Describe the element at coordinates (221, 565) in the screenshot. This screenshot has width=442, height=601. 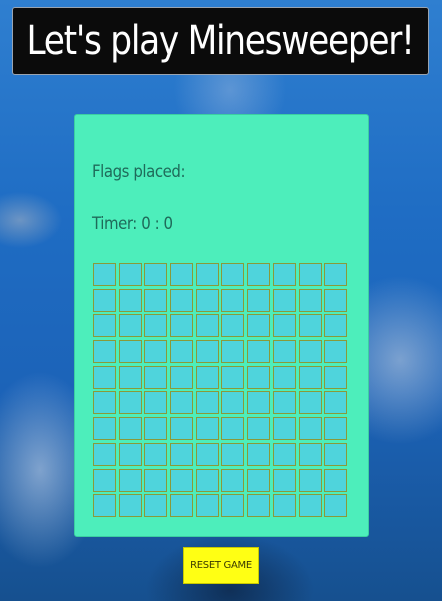
I see `reset-game-button: RESET GAME` at that location.